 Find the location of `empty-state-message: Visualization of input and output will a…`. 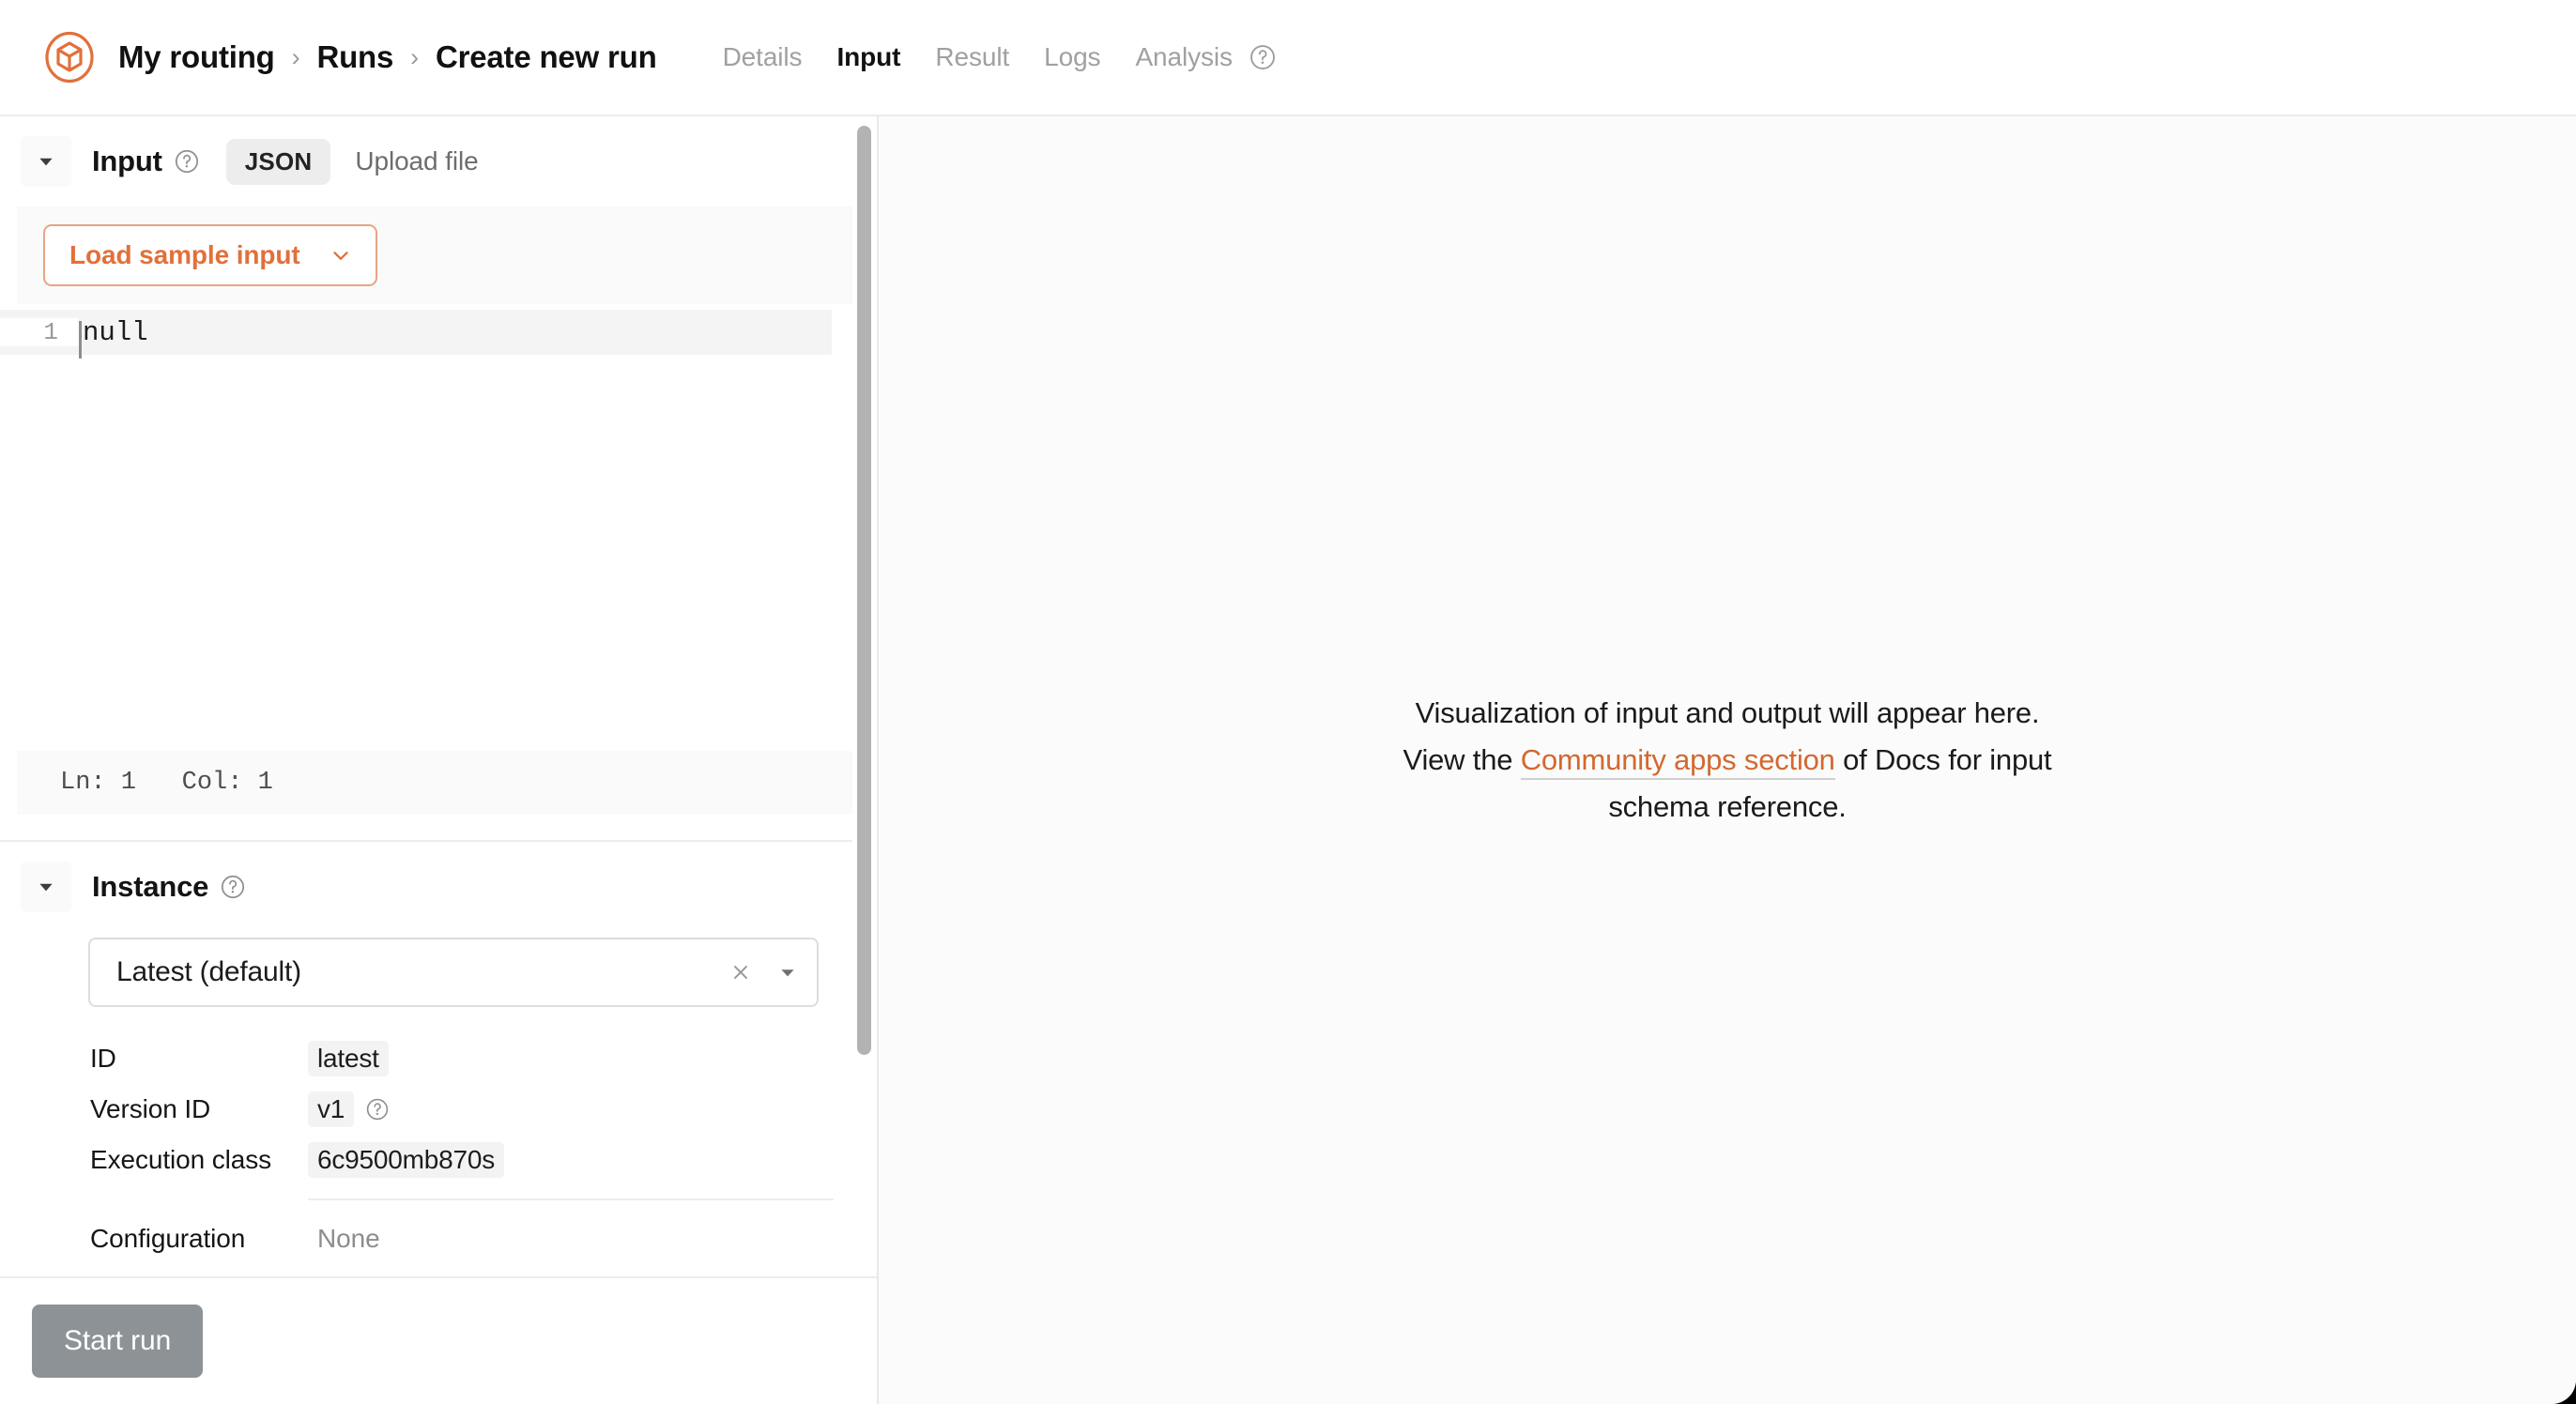

empty-state-message: Visualization of input and output will a… is located at coordinates (1728, 761).